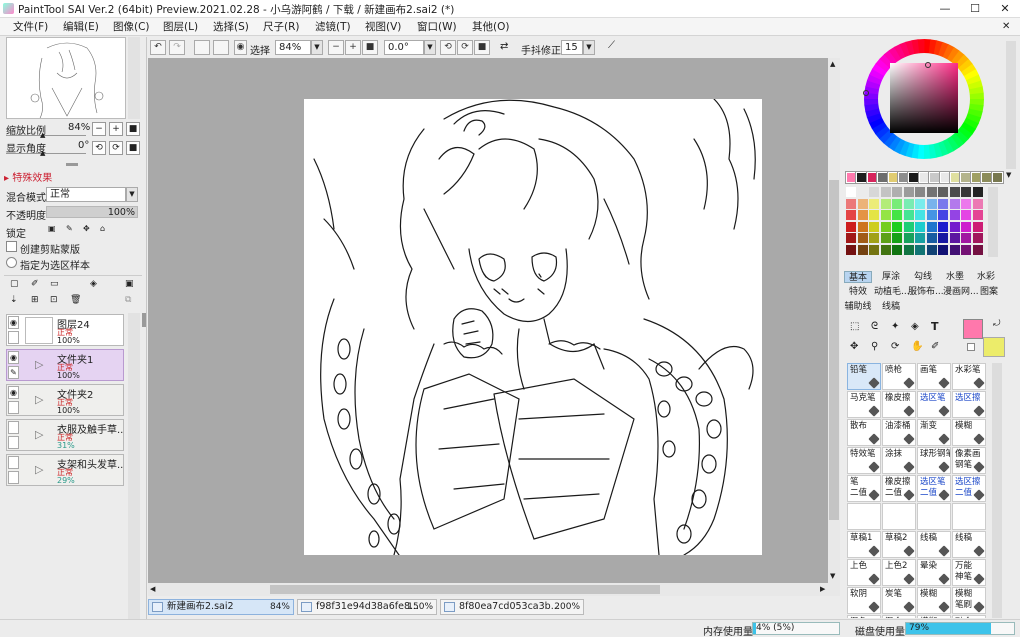 The height and width of the screenshot is (637, 1020). What do you see at coordinates (221, 607) in the screenshot?
I see `doc-tab: 新建画布2.sai2 84%` at bounding box center [221, 607].